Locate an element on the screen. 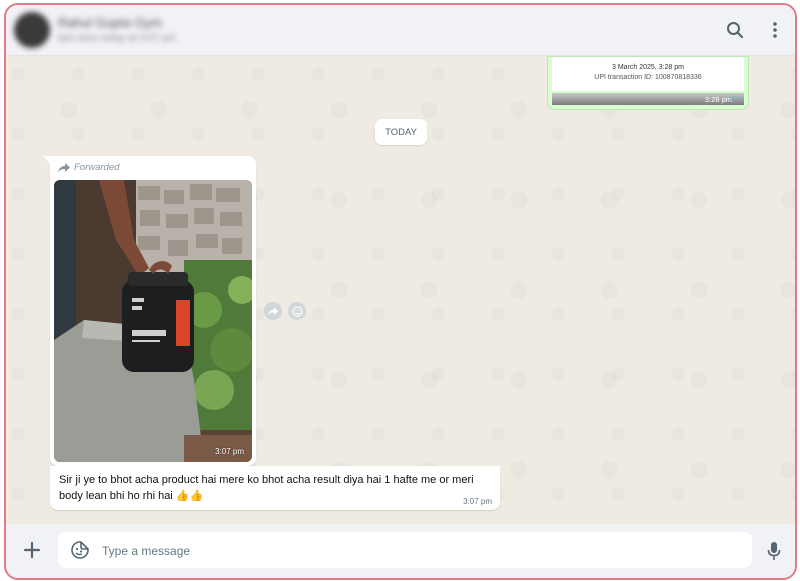 The image size is (800, 581). forwarded-media-message: Forwarded 3:07 pm is located at coordinates (149, 311).